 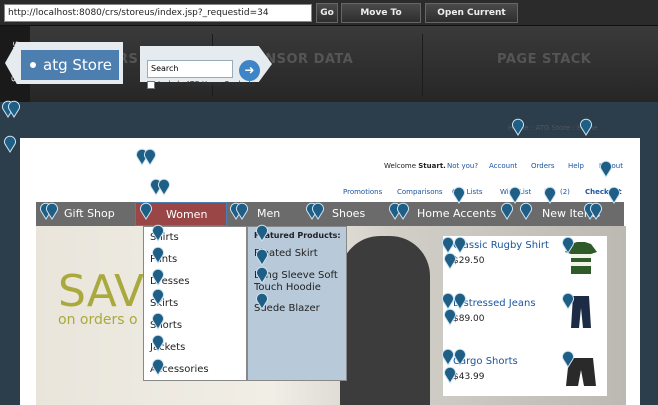 What do you see at coordinates (385, 320) in the screenshot?
I see `hero-model-image` at bounding box center [385, 320].